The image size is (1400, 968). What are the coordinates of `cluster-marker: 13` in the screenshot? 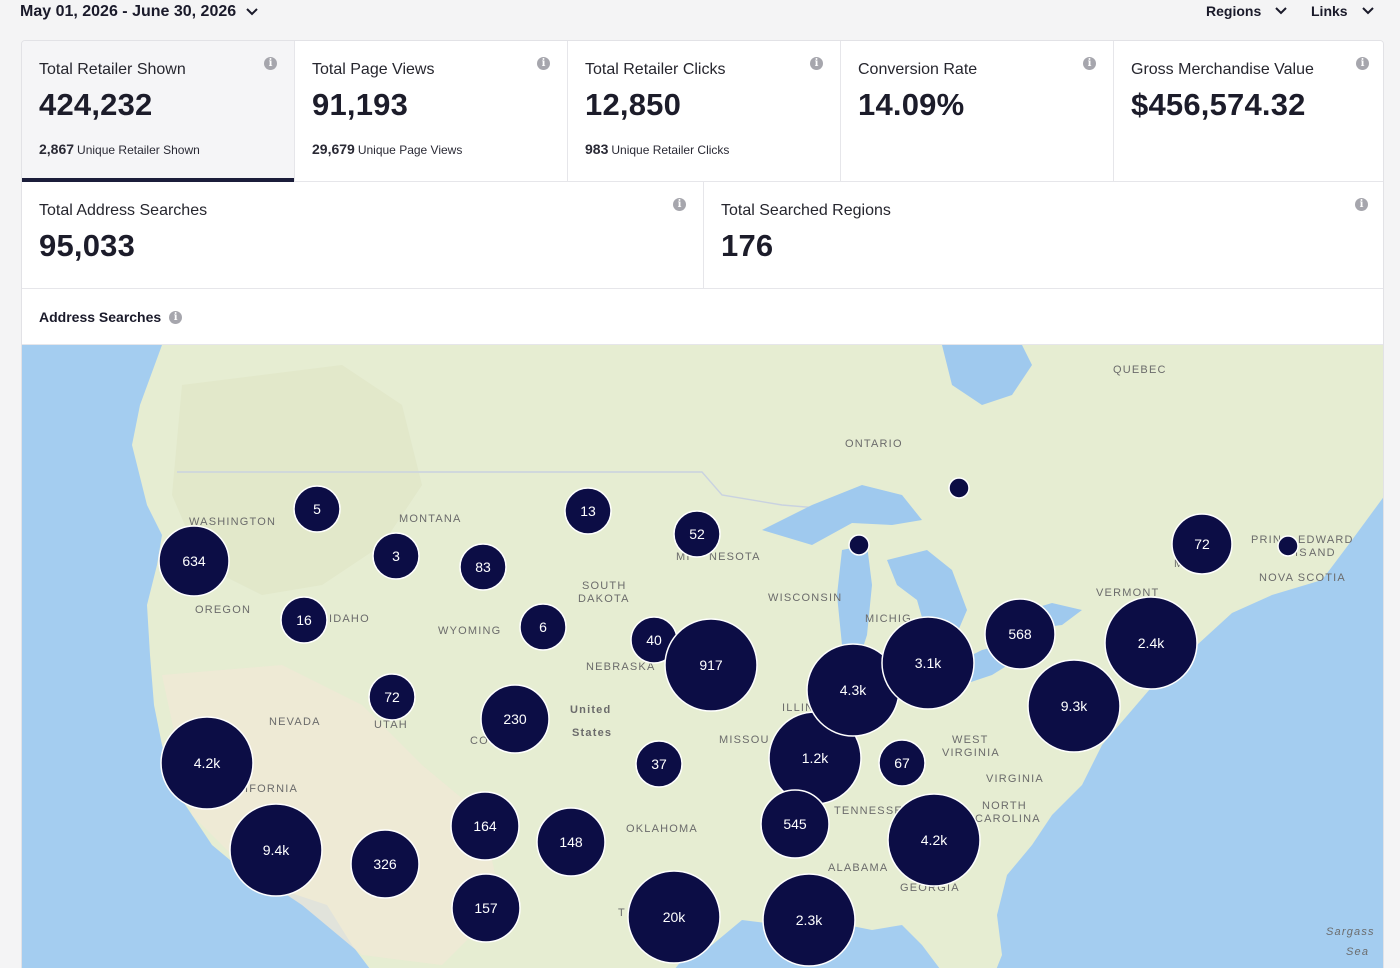 It's located at (588, 511).